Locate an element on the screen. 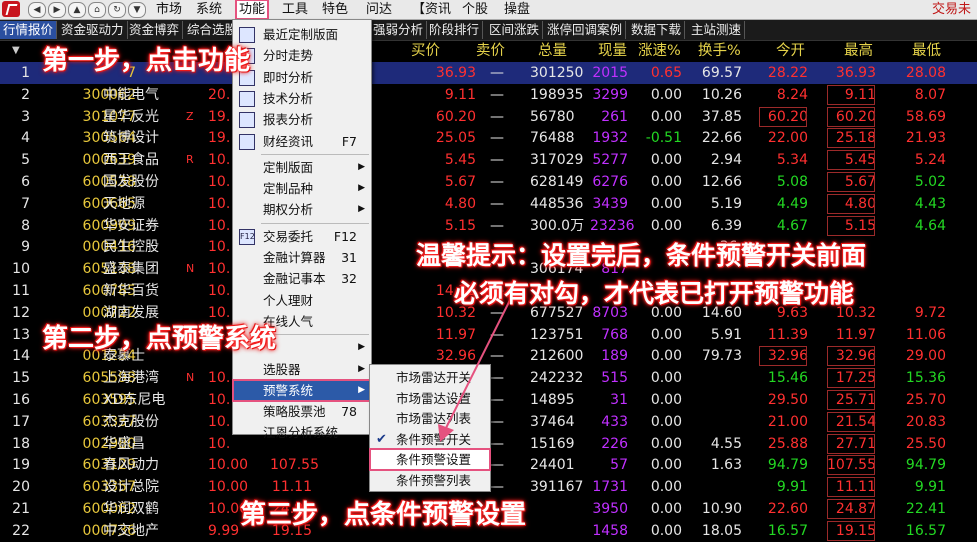 This screenshot has height=542, width=977. col-low: 最低 is located at coordinates (926, 51).